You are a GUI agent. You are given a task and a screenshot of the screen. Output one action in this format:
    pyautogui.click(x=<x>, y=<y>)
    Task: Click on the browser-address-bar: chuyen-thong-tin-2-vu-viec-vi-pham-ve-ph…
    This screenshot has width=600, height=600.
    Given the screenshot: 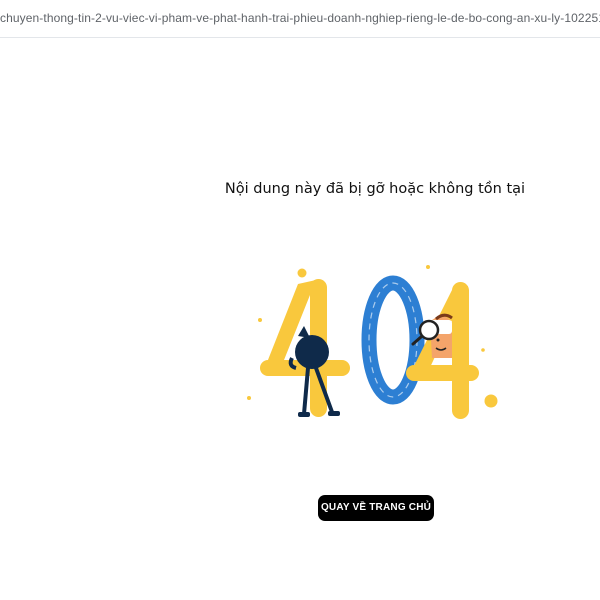 What is the action you would take?
    pyautogui.click(x=300, y=19)
    